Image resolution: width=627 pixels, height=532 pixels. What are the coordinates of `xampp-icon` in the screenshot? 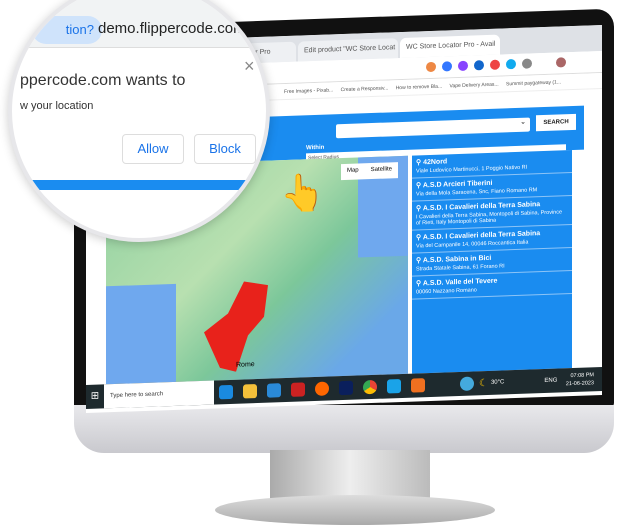 It's located at (418, 385).